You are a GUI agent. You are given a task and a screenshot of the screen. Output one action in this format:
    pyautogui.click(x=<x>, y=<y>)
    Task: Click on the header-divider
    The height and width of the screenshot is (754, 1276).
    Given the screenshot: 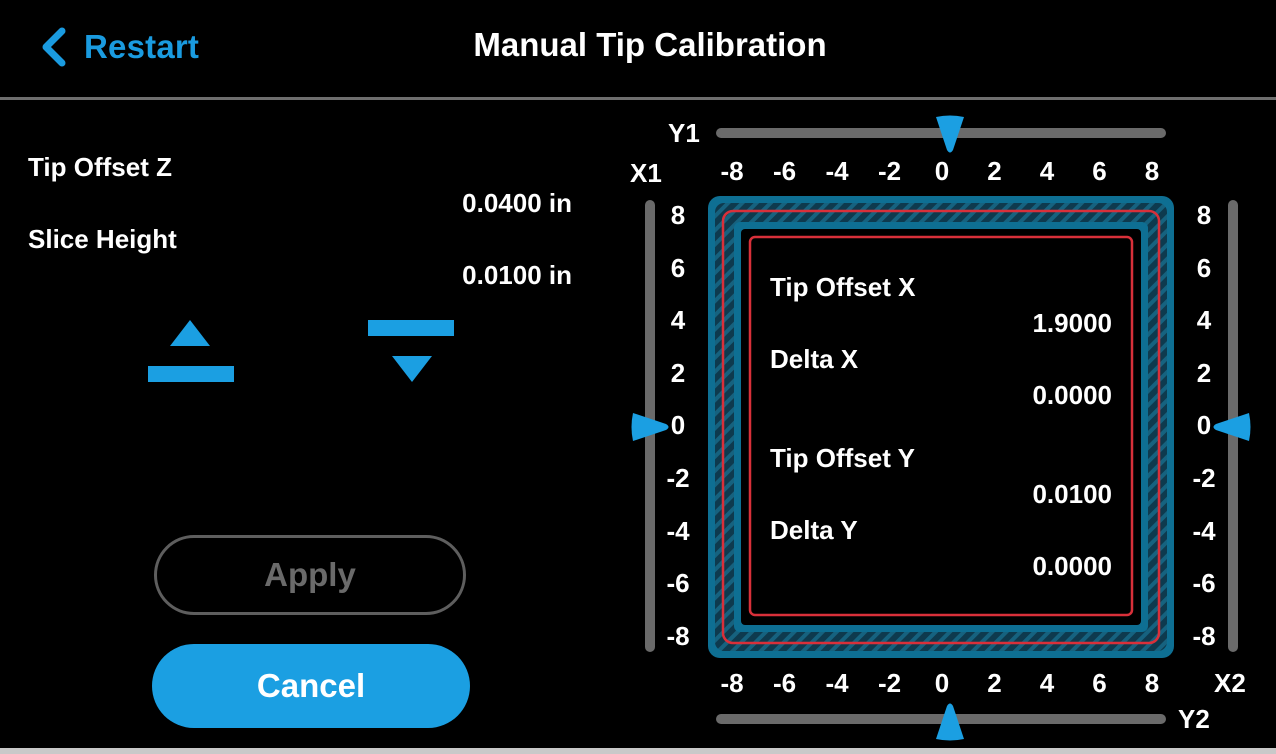 What is the action you would take?
    pyautogui.click(x=638, y=98)
    